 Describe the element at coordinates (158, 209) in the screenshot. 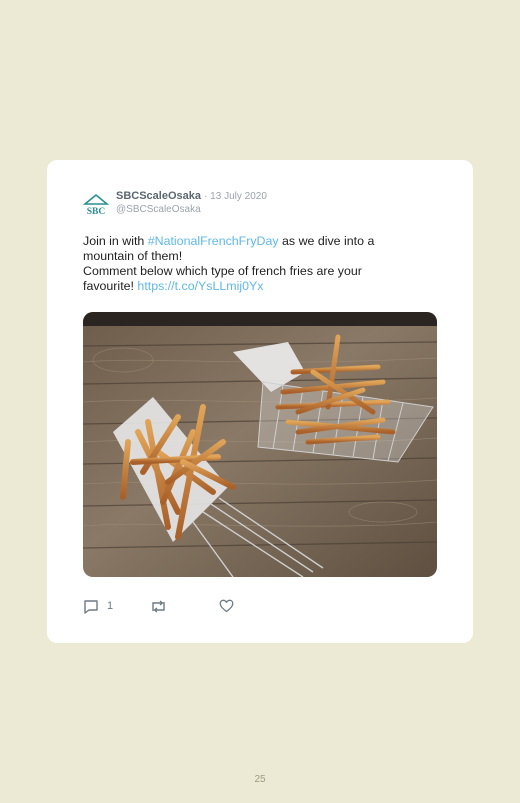

I see `user-handle: @SBCScaleOsaka` at that location.